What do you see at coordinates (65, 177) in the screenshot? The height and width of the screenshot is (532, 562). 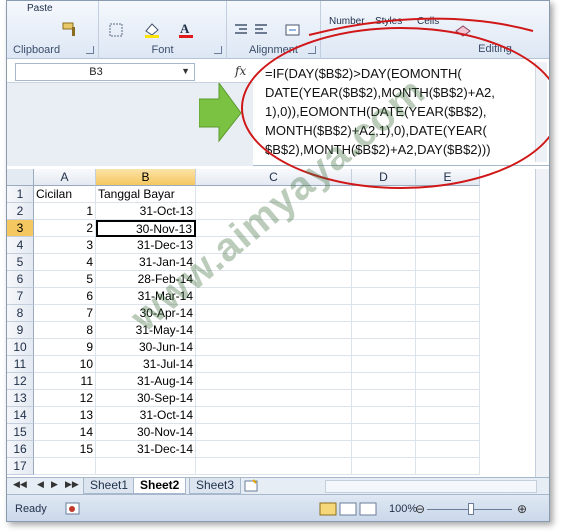 I see `column-header-a: A` at bounding box center [65, 177].